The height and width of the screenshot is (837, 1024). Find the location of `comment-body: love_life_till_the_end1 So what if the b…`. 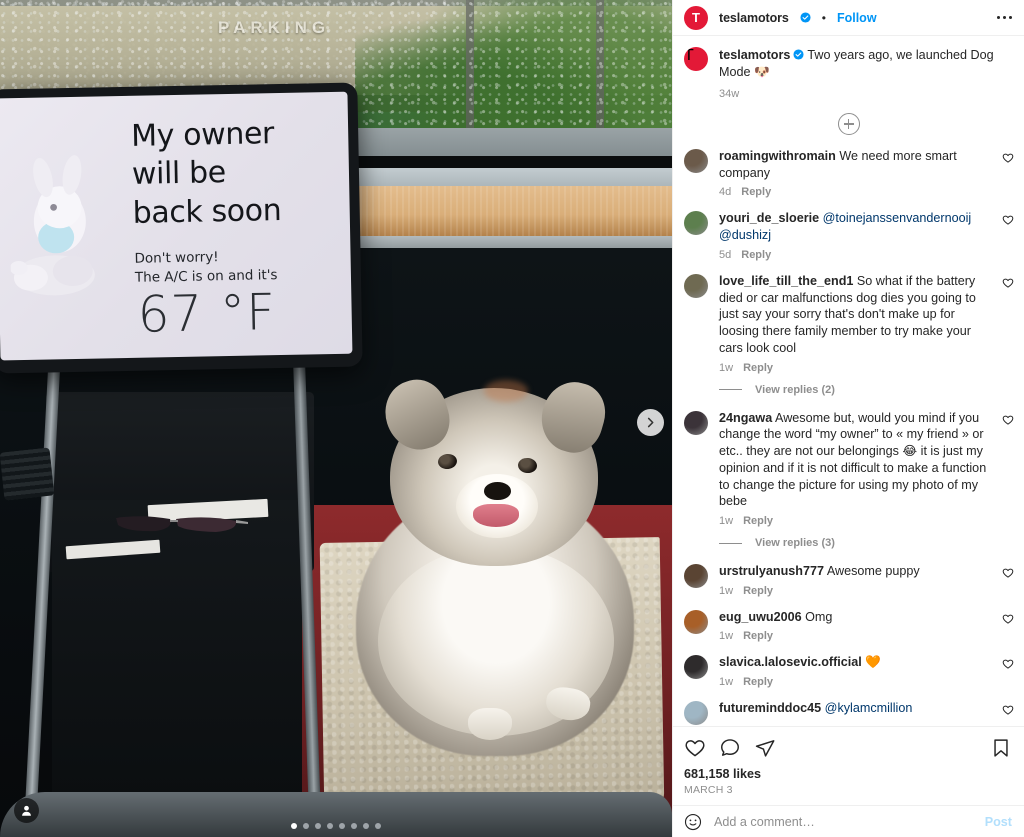

comment-body: love_life_till_the_end1 So what if the b… is located at coordinates (855, 323).